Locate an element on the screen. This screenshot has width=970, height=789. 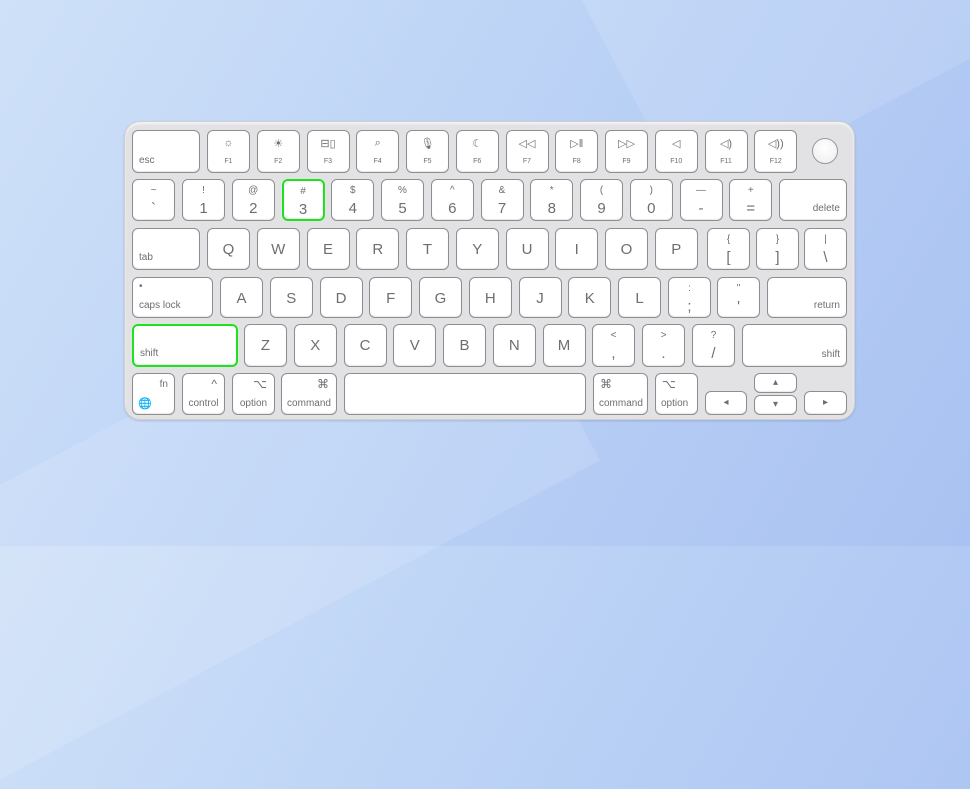
key-f: F is located at coordinates (391, 297).